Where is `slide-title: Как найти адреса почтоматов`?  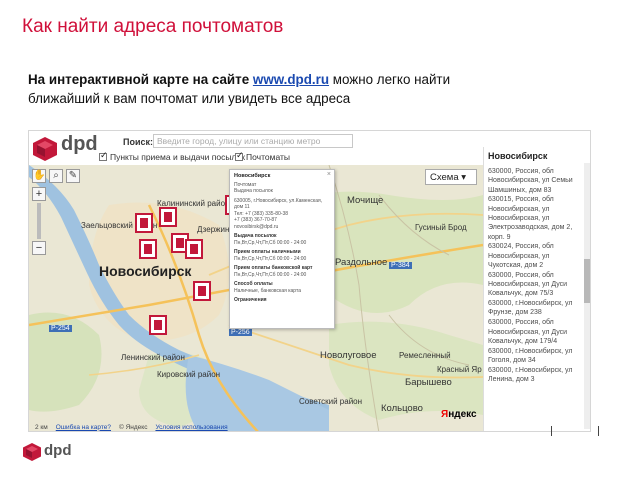 slide-title: Как найти адреса почтоматов is located at coordinates (153, 26).